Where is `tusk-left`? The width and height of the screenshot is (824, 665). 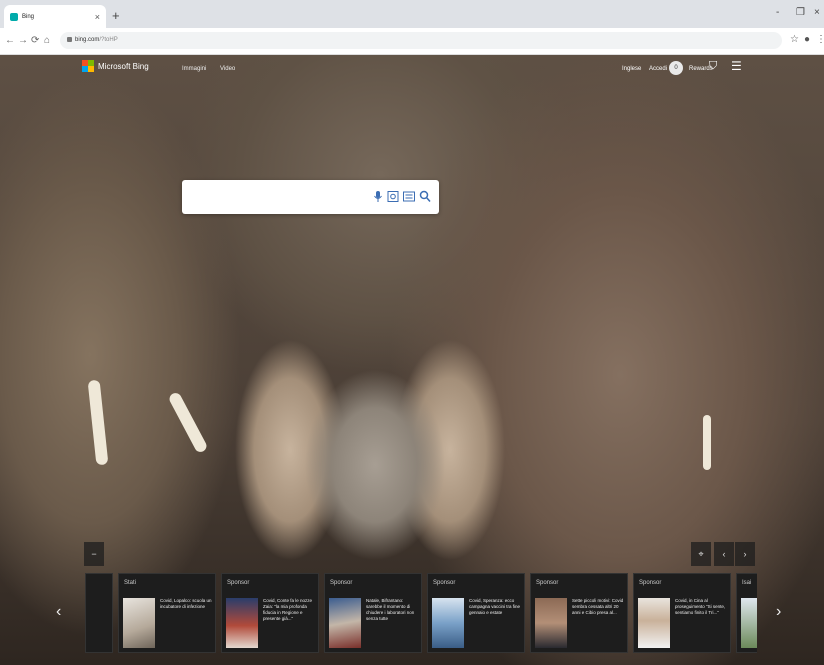
tusk-left is located at coordinates (98, 422).